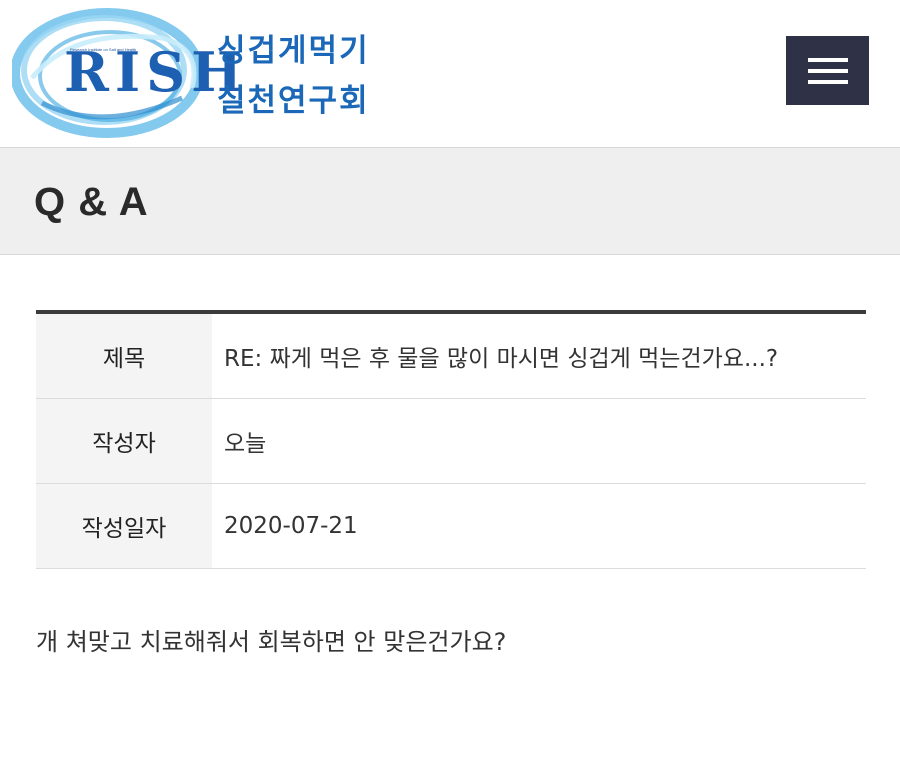  What do you see at coordinates (293, 51) in the screenshot?
I see `logo-line-1: 싱겁게먹기` at bounding box center [293, 51].